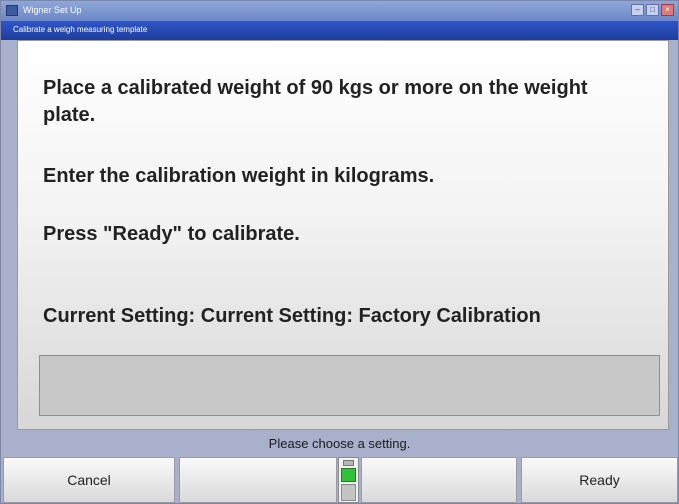  What do you see at coordinates (349, 385) in the screenshot?
I see `calibration-weight-input` at bounding box center [349, 385].